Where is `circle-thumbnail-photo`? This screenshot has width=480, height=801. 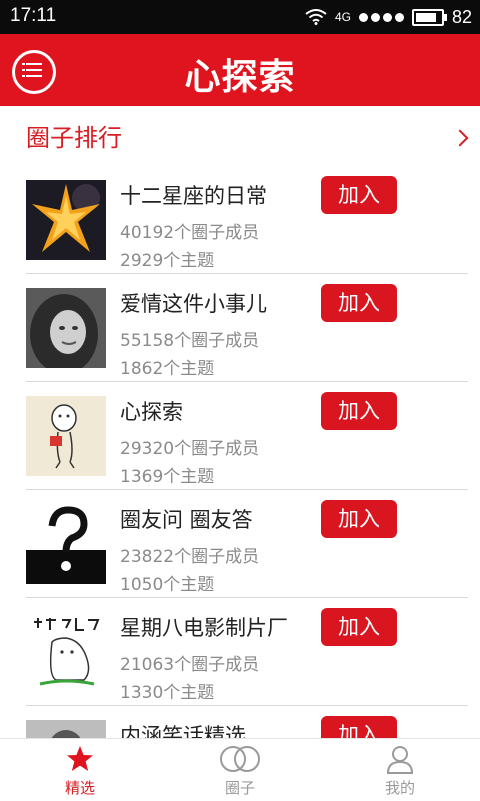
circle-thumbnail-photo is located at coordinates (66, 729).